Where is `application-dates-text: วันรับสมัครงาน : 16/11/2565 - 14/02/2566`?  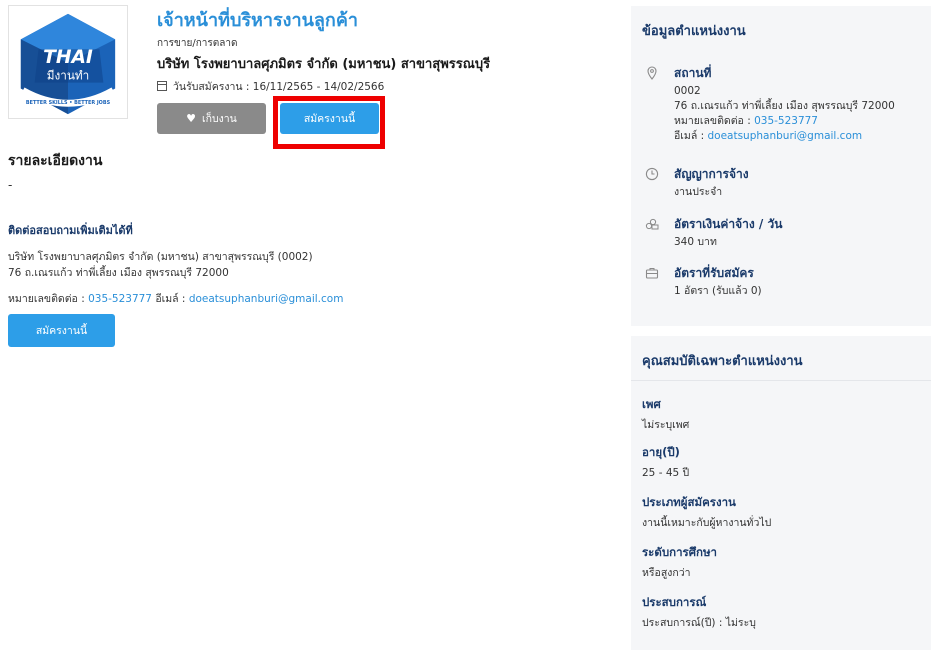 application-dates-text: วันรับสมัครงาน : 16/11/2565 - 14/02/2566 is located at coordinates (279, 87).